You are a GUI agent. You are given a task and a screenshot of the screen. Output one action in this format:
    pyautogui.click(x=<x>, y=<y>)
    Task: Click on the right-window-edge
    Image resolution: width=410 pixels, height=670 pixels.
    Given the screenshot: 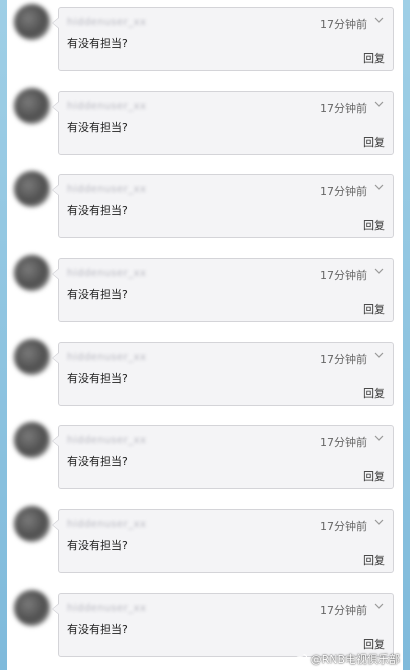 What is the action you would take?
    pyautogui.click(x=406, y=335)
    